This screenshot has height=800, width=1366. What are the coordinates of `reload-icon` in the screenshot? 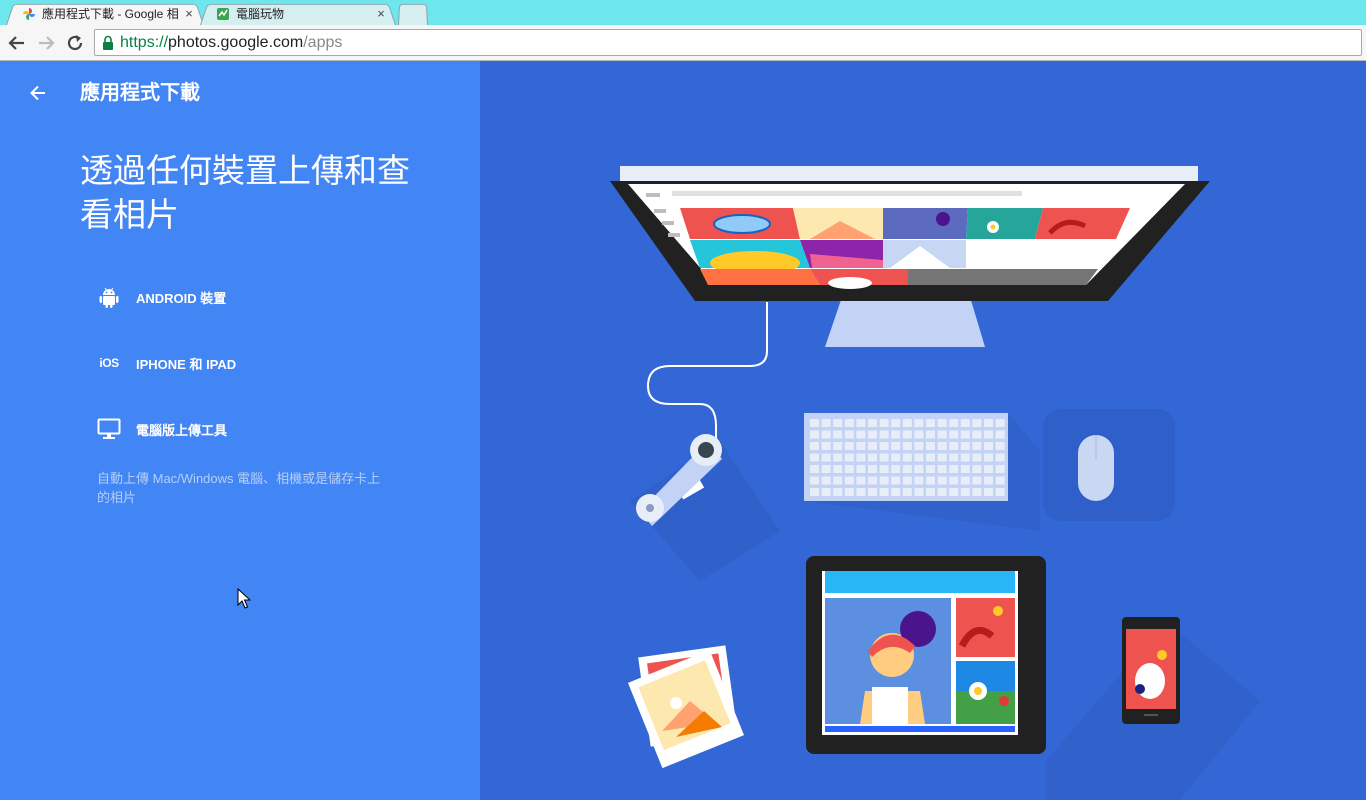 It's located at (75, 43).